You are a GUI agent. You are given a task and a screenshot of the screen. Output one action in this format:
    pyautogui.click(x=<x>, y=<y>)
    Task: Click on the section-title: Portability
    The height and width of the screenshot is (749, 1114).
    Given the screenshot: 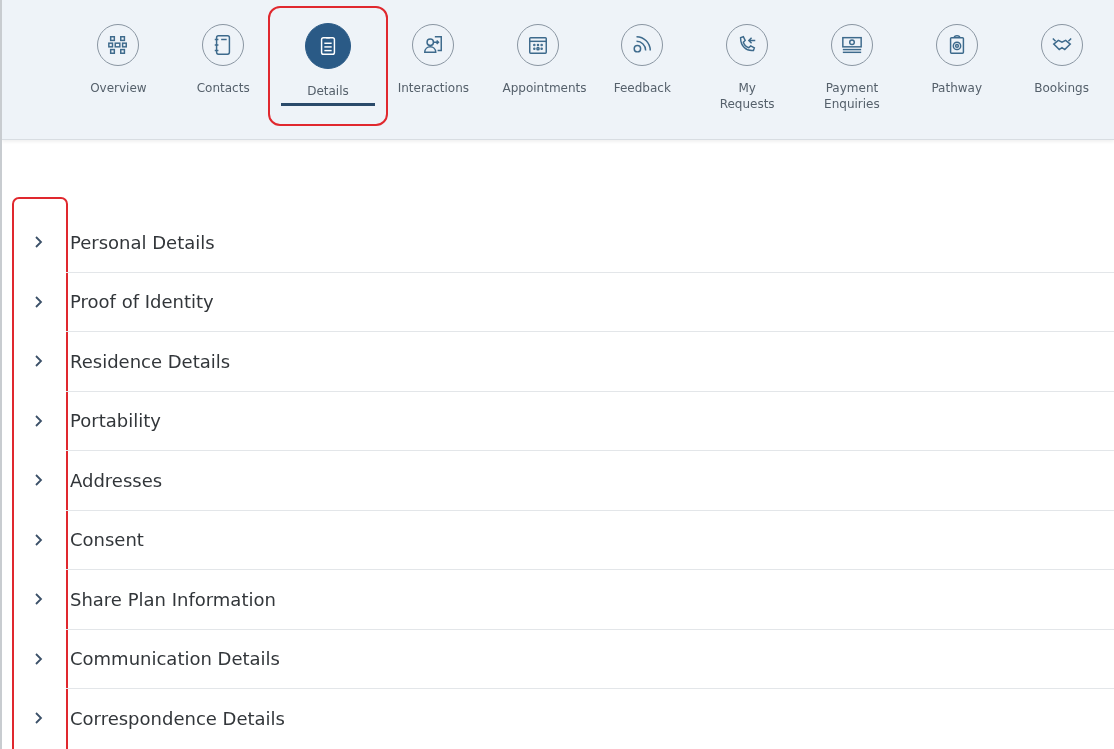 What is the action you would take?
    pyautogui.click(x=115, y=421)
    